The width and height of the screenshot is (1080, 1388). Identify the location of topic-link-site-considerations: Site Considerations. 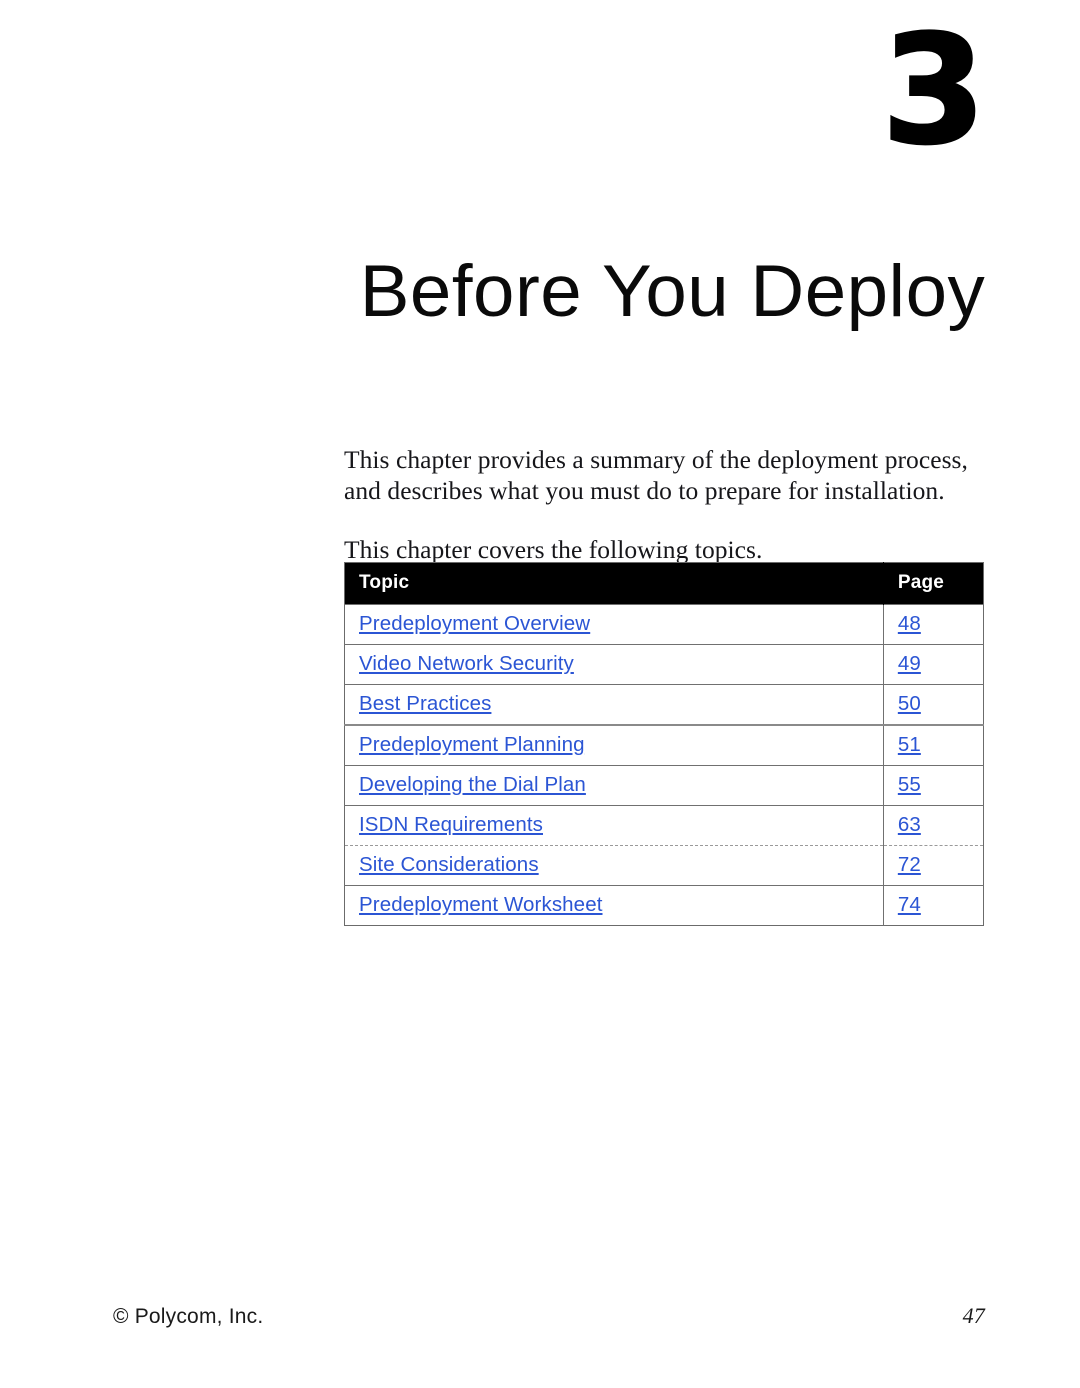
(449, 865).